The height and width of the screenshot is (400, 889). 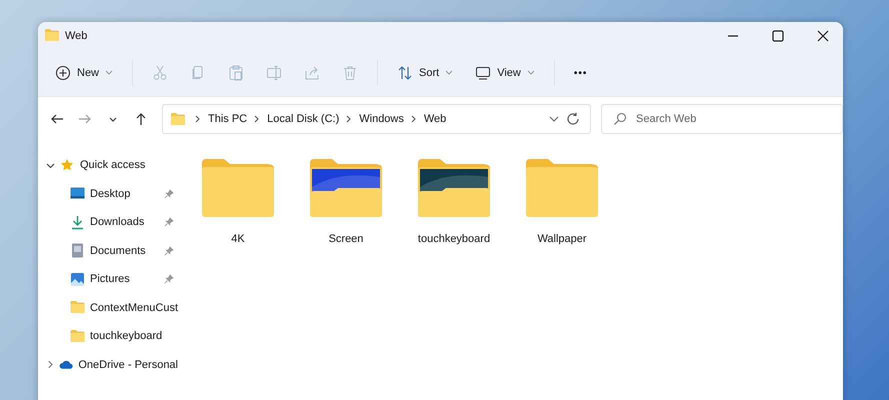 What do you see at coordinates (108, 364) in the screenshot?
I see `sidebar-item: OneDrive - Personal` at bounding box center [108, 364].